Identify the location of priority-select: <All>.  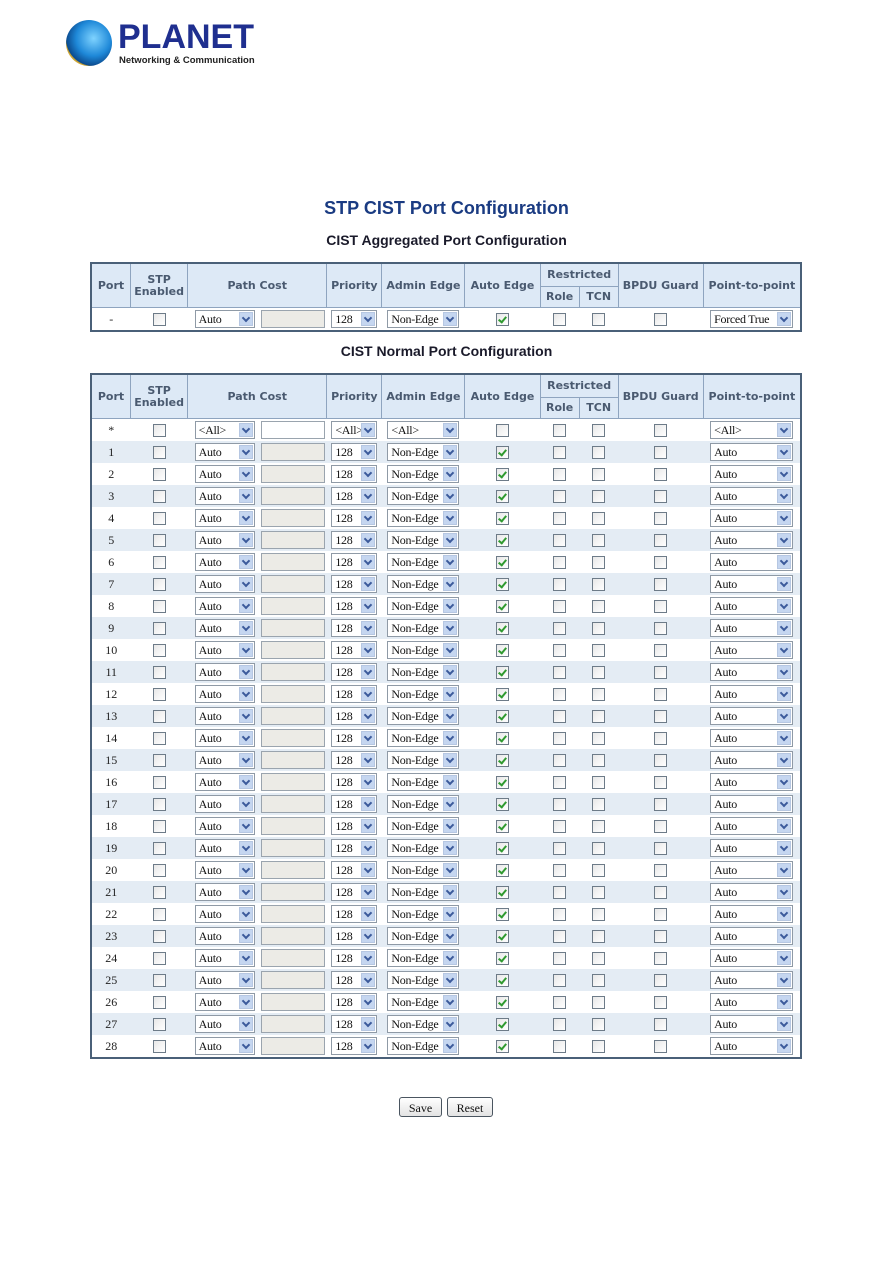
(354, 430).